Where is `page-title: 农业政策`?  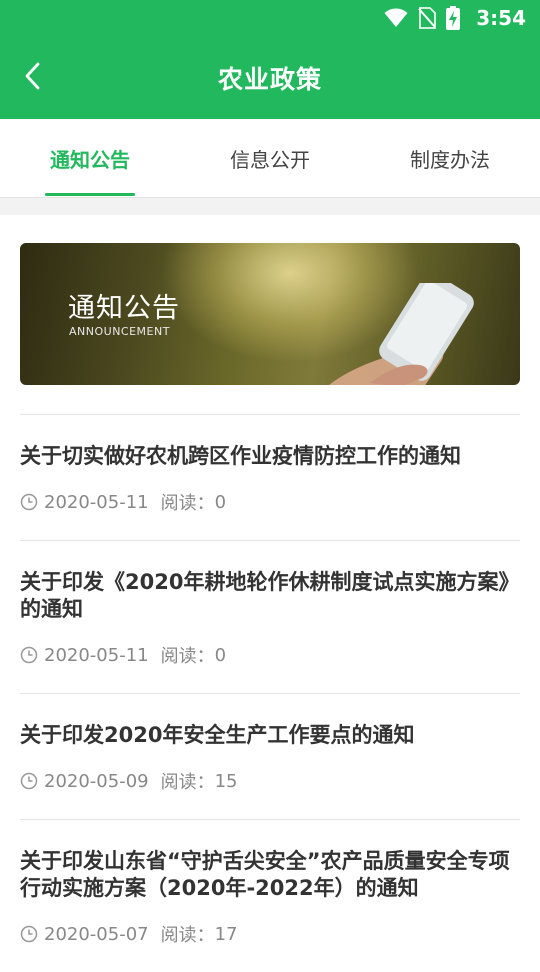 page-title: 农业政策 is located at coordinates (269, 79).